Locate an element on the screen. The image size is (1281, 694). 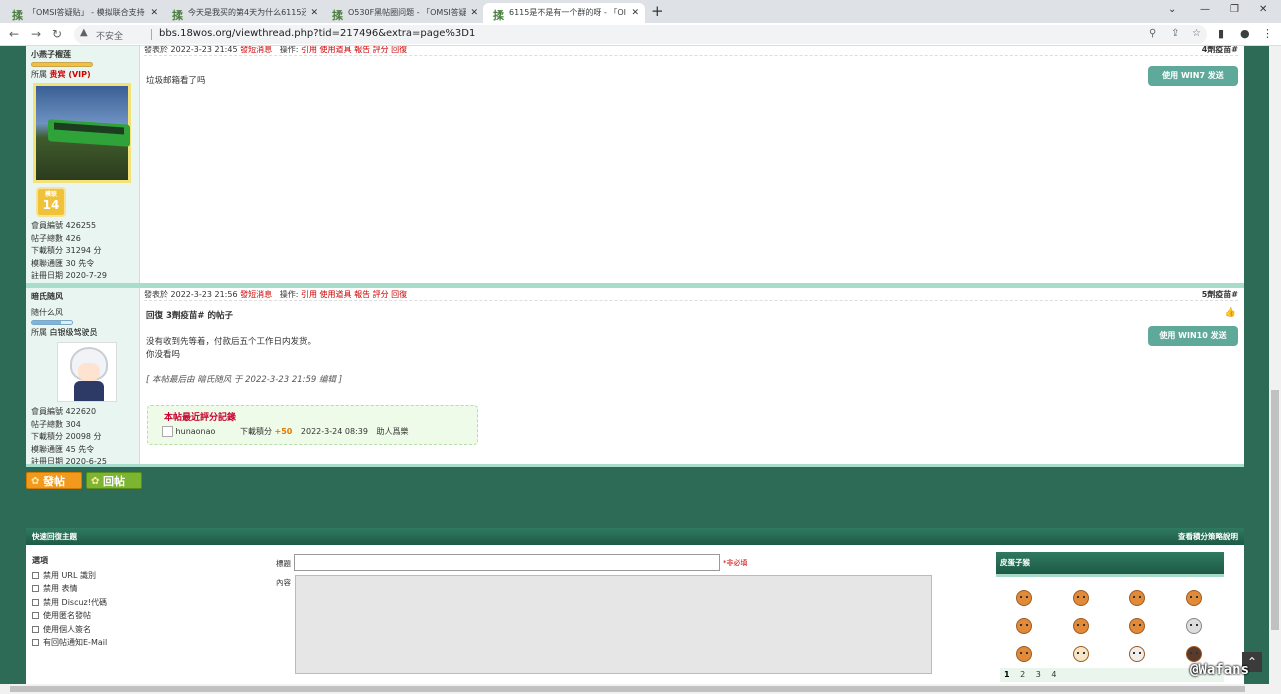
back-icon: ← is located at coordinates (14, 34).